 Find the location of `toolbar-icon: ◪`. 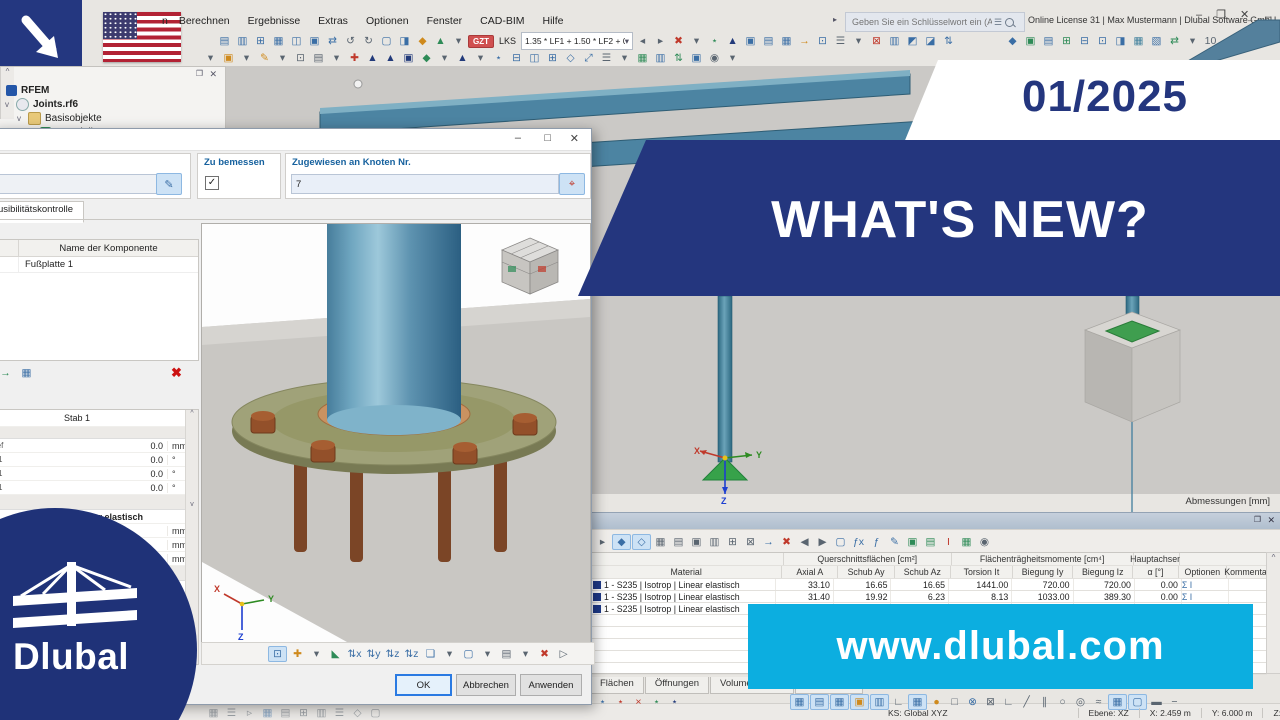

toolbar-icon: ◪ is located at coordinates (930, 41).